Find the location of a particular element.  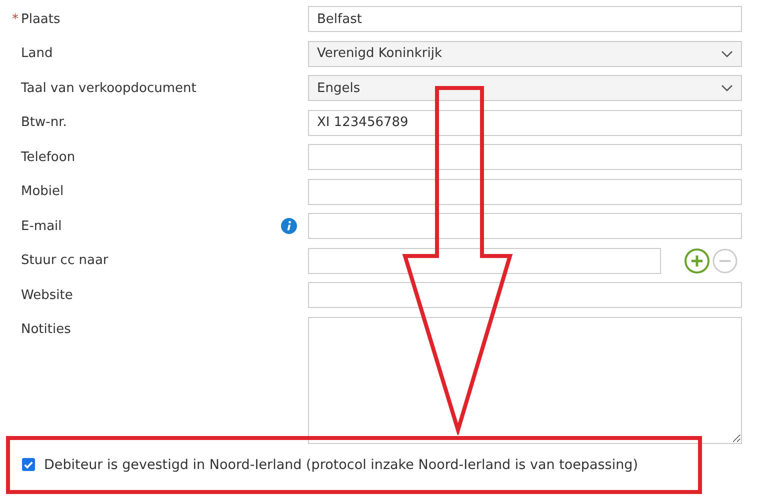

field-label: E-mail is located at coordinates (42, 226).